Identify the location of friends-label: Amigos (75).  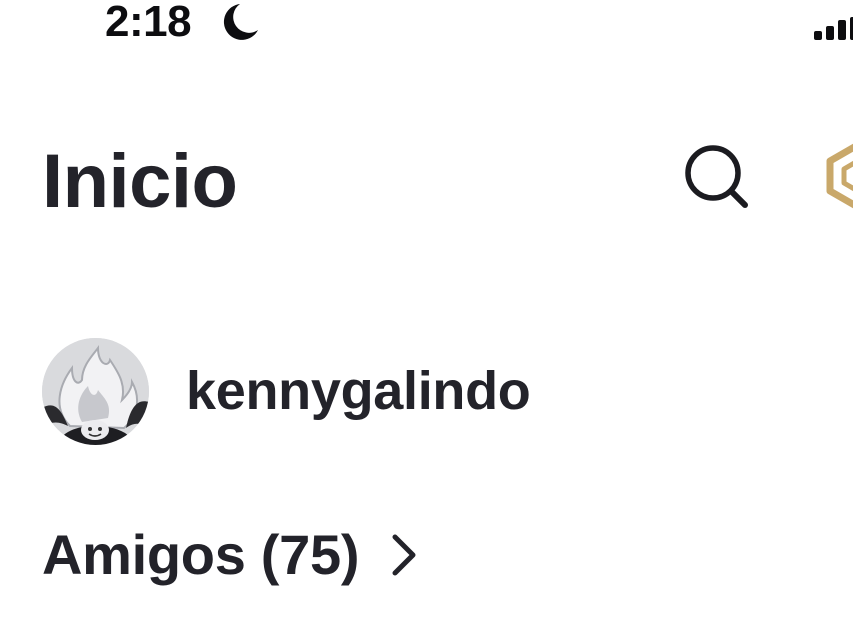
(201, 554).